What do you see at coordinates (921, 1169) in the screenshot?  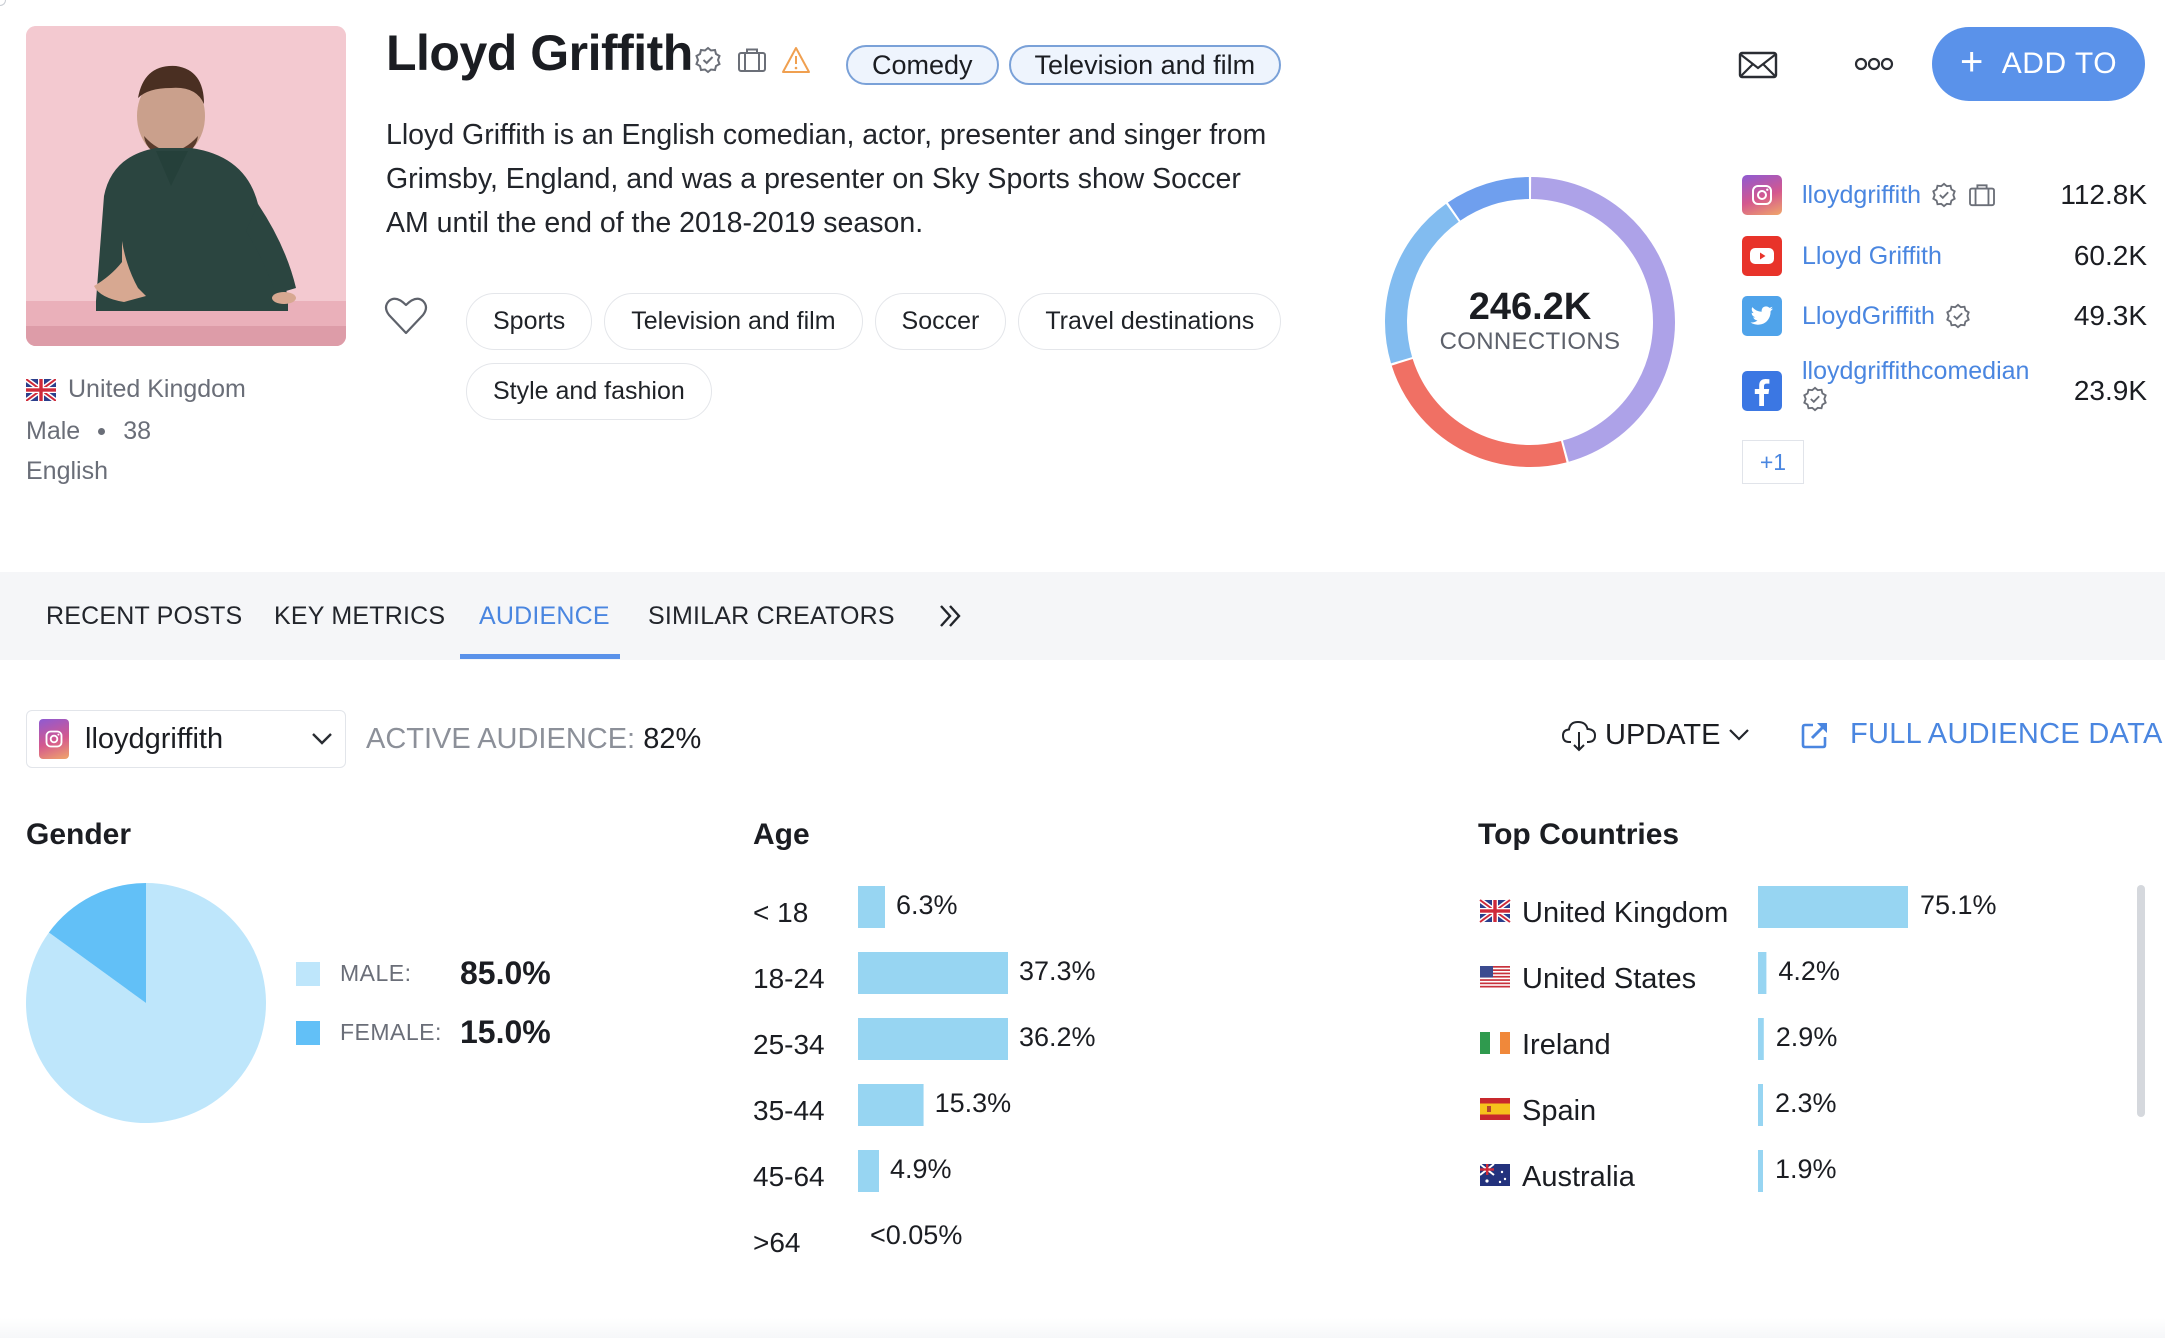 I see `age-value-label: 4.9%` at bounding box center [921, 1169].